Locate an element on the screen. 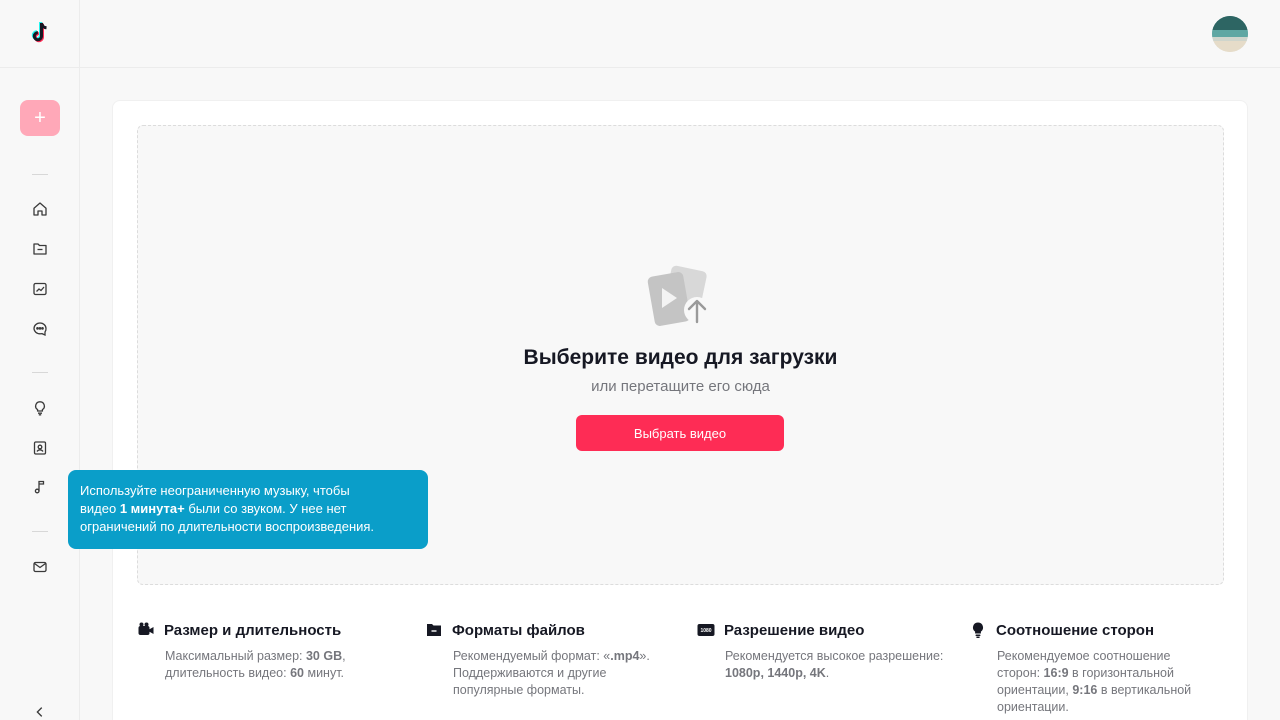 The image size is (1280, 720). resolution-icon: 1080 is located at coordinates (706, 630).